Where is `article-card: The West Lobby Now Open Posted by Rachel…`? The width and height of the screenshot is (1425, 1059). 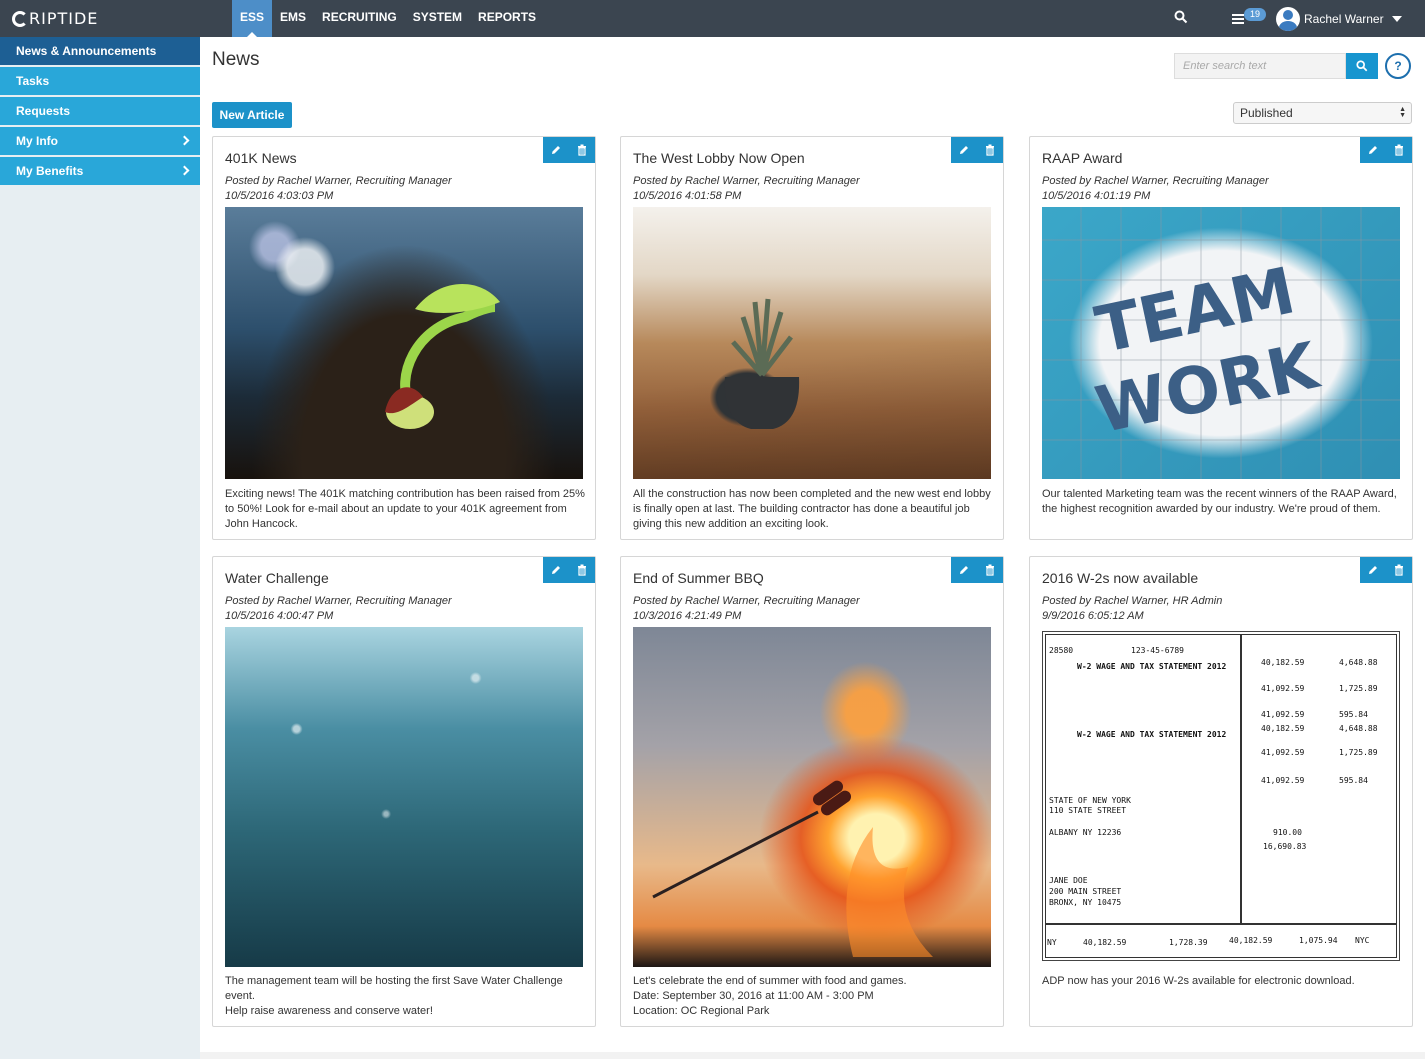
article-card: The West Lobby Now Open Posted by Rachel… is located at coordinates (812, 338).